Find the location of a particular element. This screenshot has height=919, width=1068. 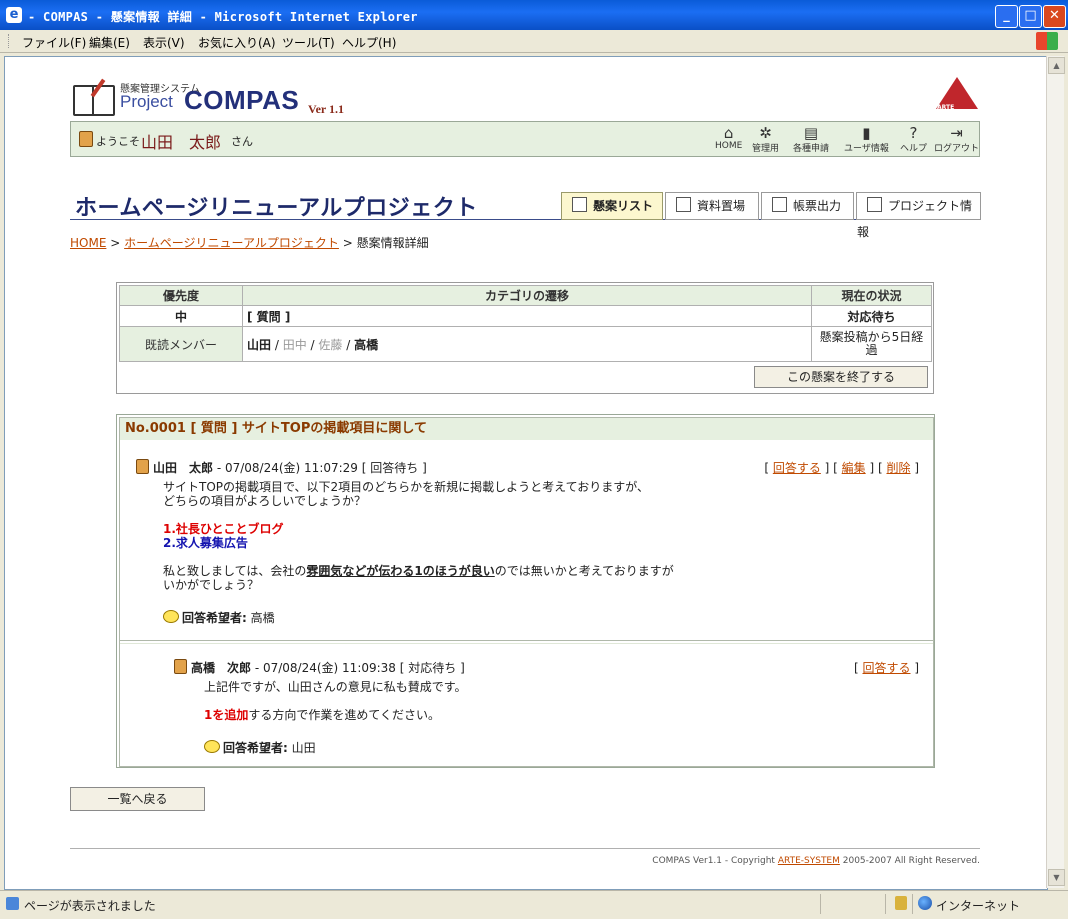

edit-link: 編集 is located at coordinates (854, 468).